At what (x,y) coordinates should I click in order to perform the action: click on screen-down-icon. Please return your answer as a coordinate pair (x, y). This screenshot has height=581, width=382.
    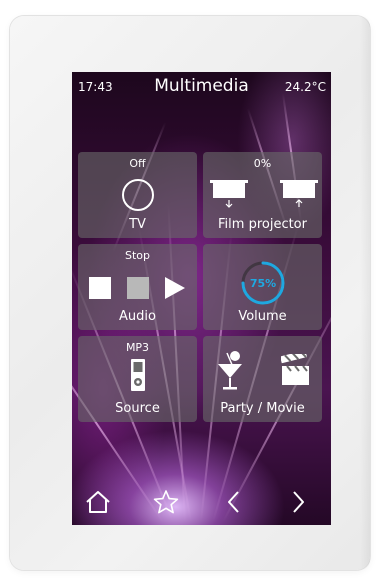
    Looking at the image, I should click on (229, 194).